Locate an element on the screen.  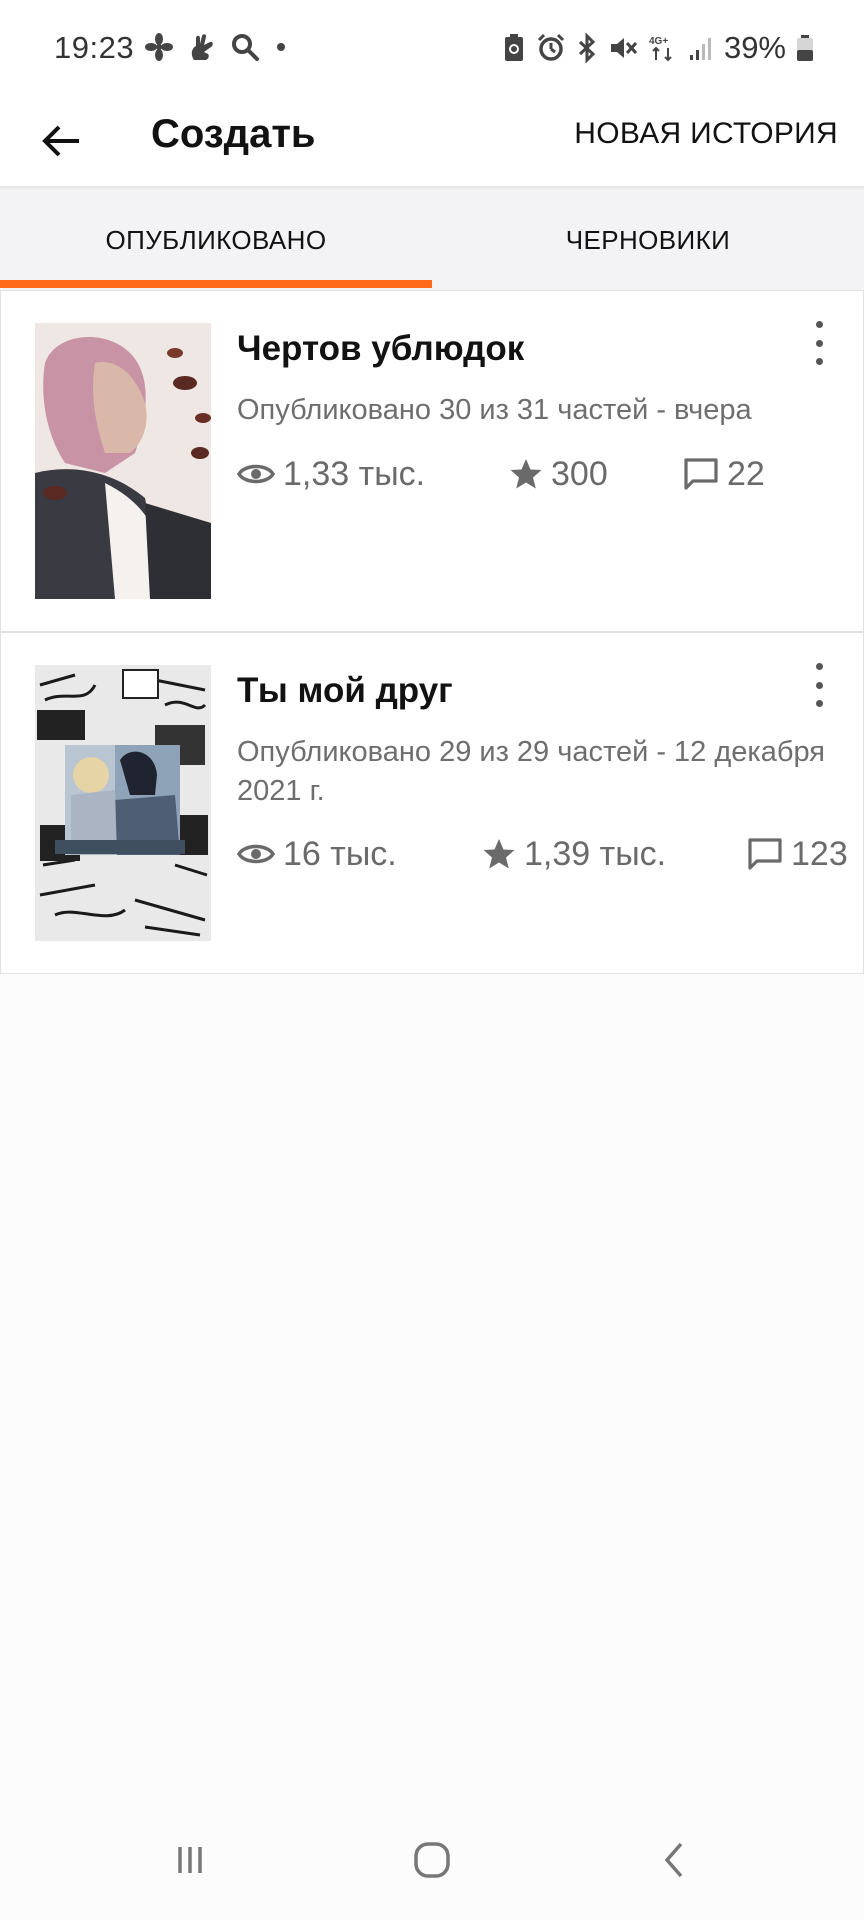
tab-drafts: ЧЕРНОВИКИ is located at coordinates (648, 240).